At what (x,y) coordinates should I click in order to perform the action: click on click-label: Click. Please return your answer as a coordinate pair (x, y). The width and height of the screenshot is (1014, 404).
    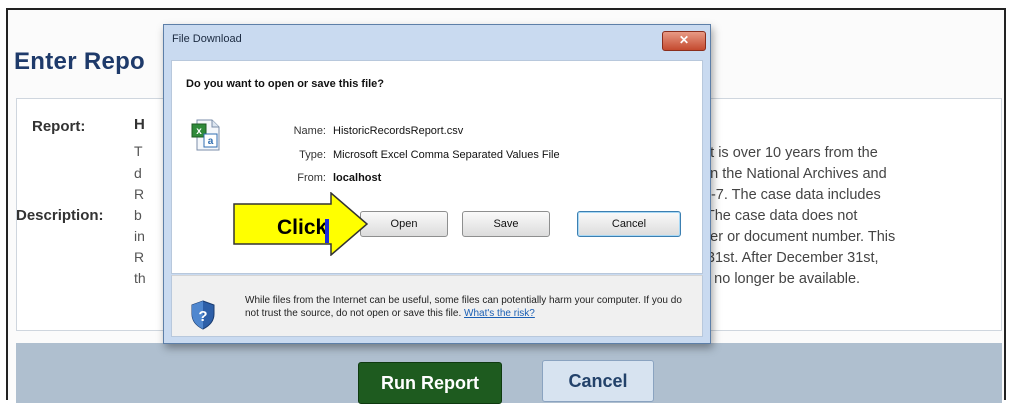
    Looking at the image, I should click on (302, 227).